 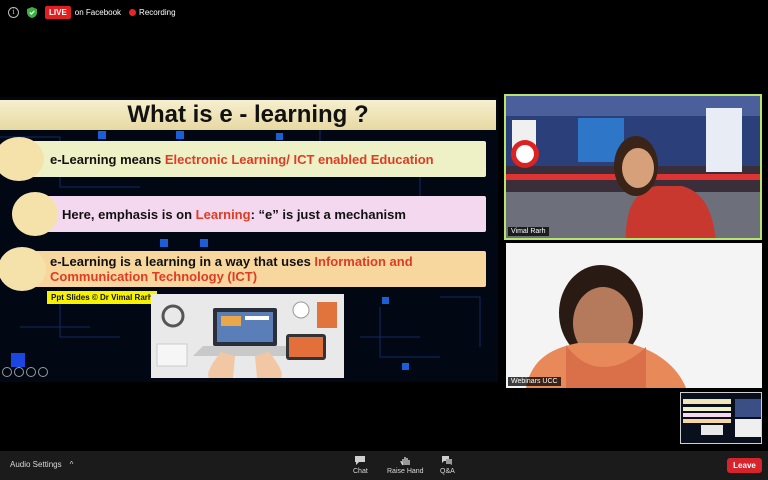 What do you see at coordinates (102, 297) in the screenshot?
I see `slide-credit: Ppt Slides © Dr Vimal Rarh` at bounding box center [102, 297].